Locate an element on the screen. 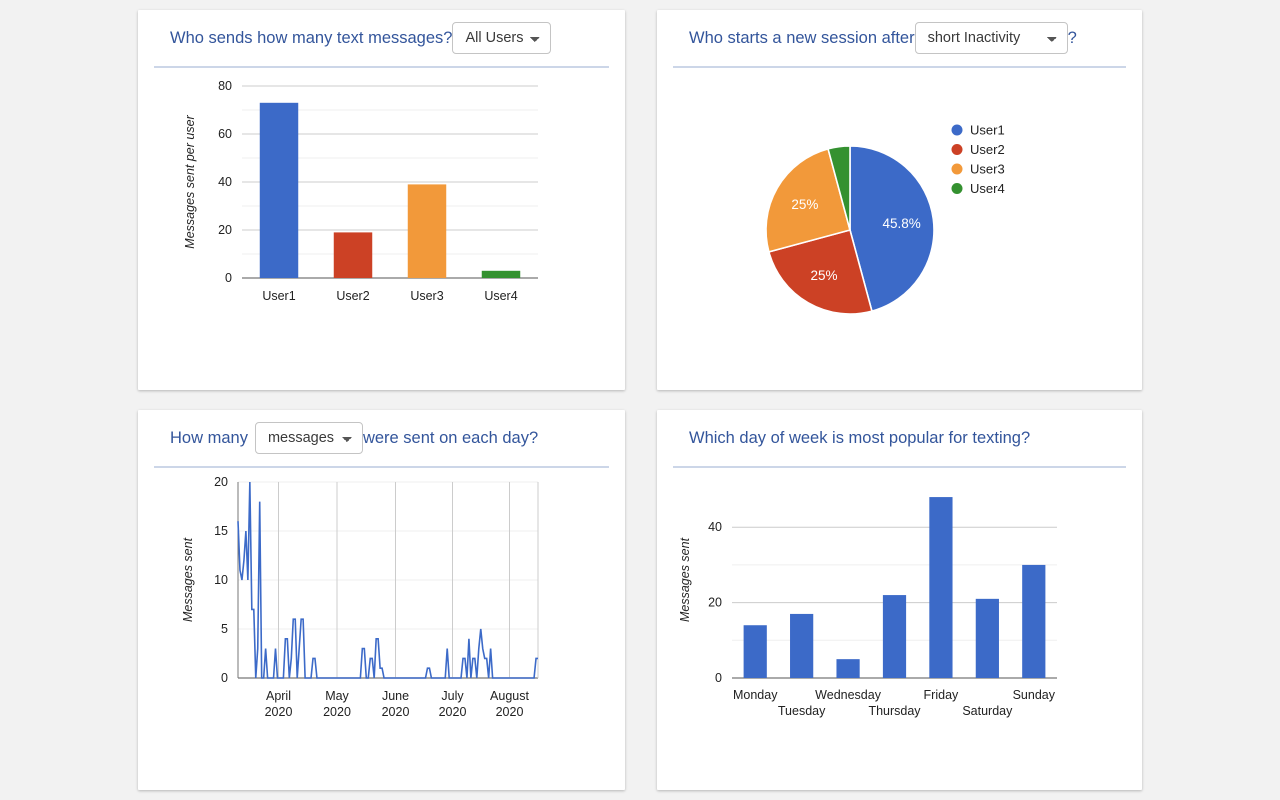 The image size is (1280, 800). card-title-messages-per-user: Who sends how many text messages? is located at coordinates (311, 37).